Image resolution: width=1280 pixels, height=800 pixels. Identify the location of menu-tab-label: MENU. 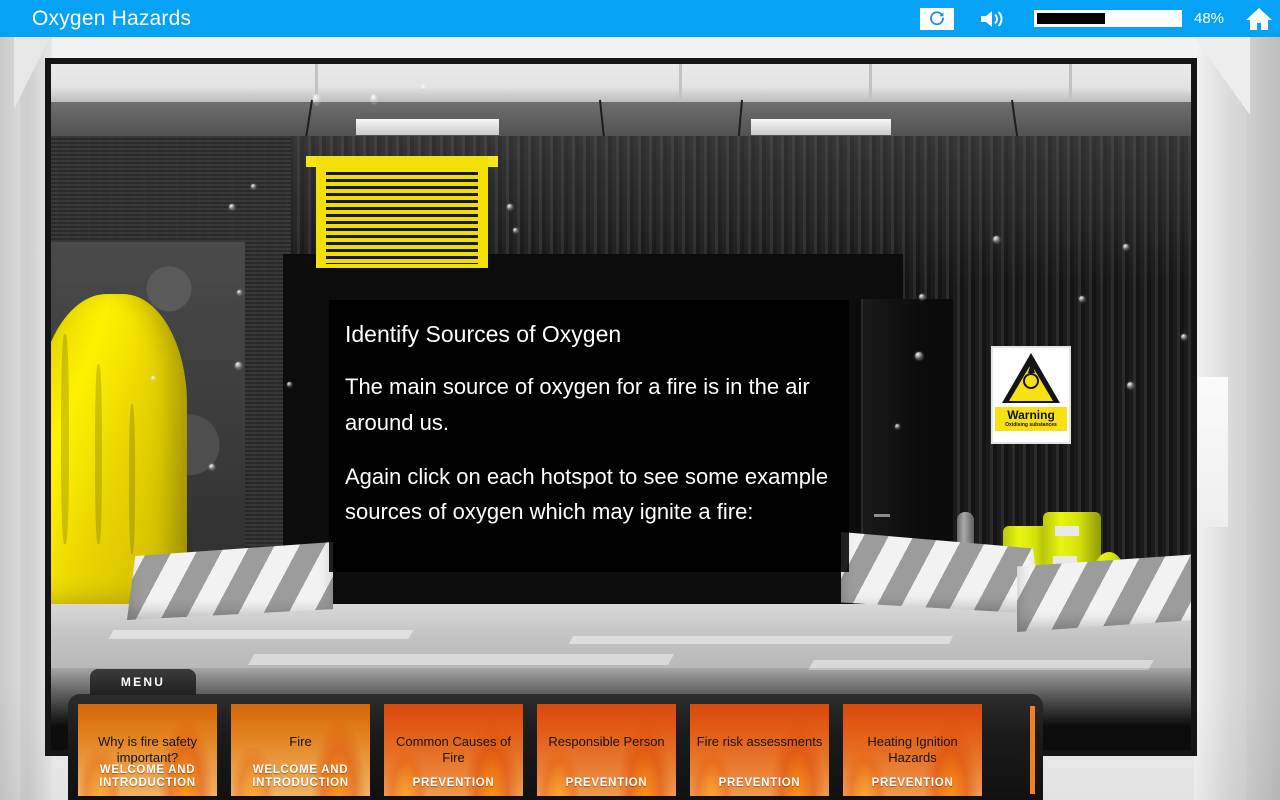
(143, 682).